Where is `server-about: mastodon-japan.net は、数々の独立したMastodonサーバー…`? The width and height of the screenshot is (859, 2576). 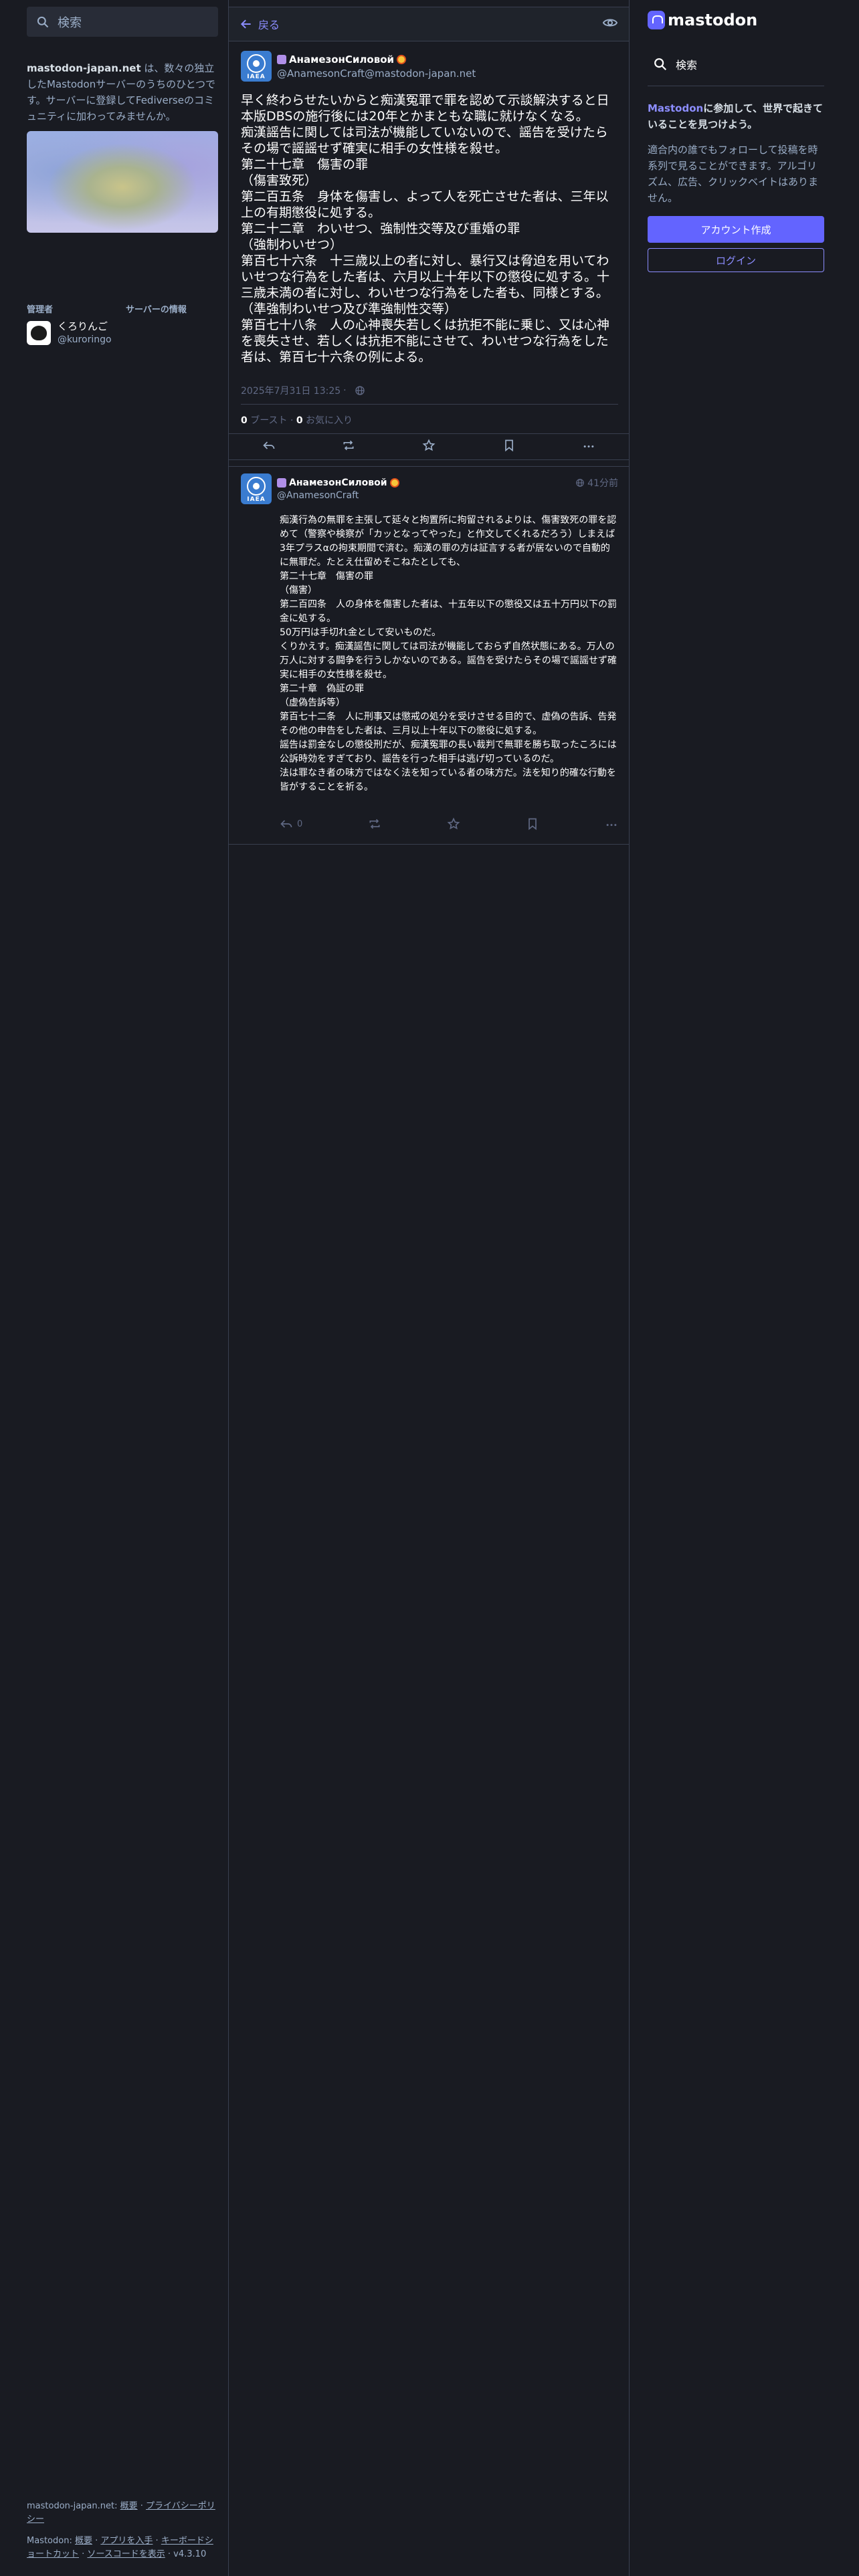 server-about: mastodon-japan.net は、数々の独立したMastodonサーバー… is located at coordinates (122, 92).